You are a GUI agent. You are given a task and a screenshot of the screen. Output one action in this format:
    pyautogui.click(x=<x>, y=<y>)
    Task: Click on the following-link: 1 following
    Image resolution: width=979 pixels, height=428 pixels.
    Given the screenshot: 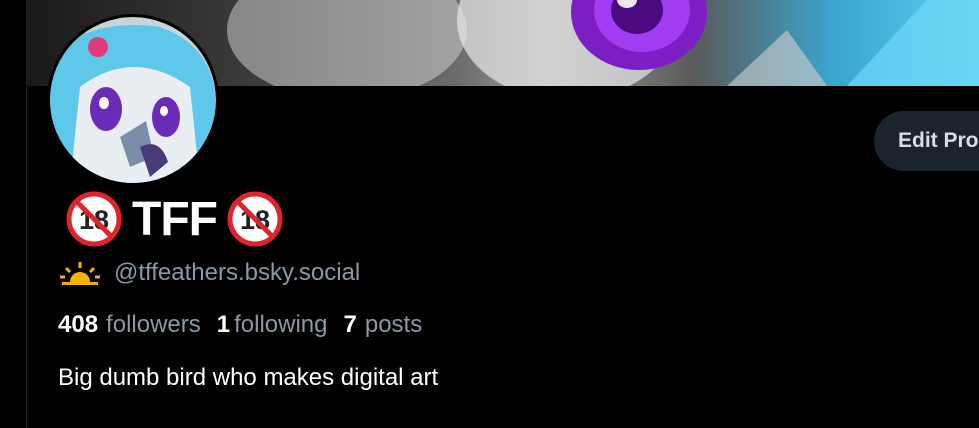 What is the action you would take?
    pyautogui.click(x=272, y=325)
    